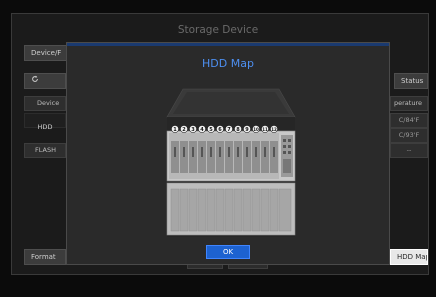 The width and height of the screenshot is (436, 297). I want to click on bay-number-label: 7, so click(229, 130).